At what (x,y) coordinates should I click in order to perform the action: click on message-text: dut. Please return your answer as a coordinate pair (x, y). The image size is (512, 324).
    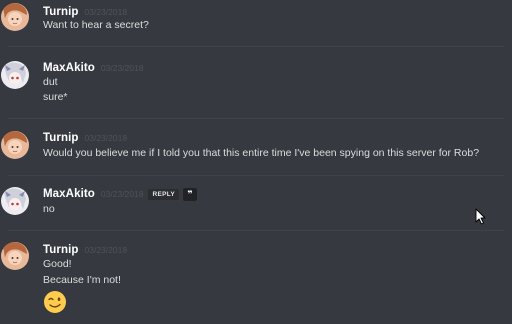
    Looking at the image, I should click on (50, 82).